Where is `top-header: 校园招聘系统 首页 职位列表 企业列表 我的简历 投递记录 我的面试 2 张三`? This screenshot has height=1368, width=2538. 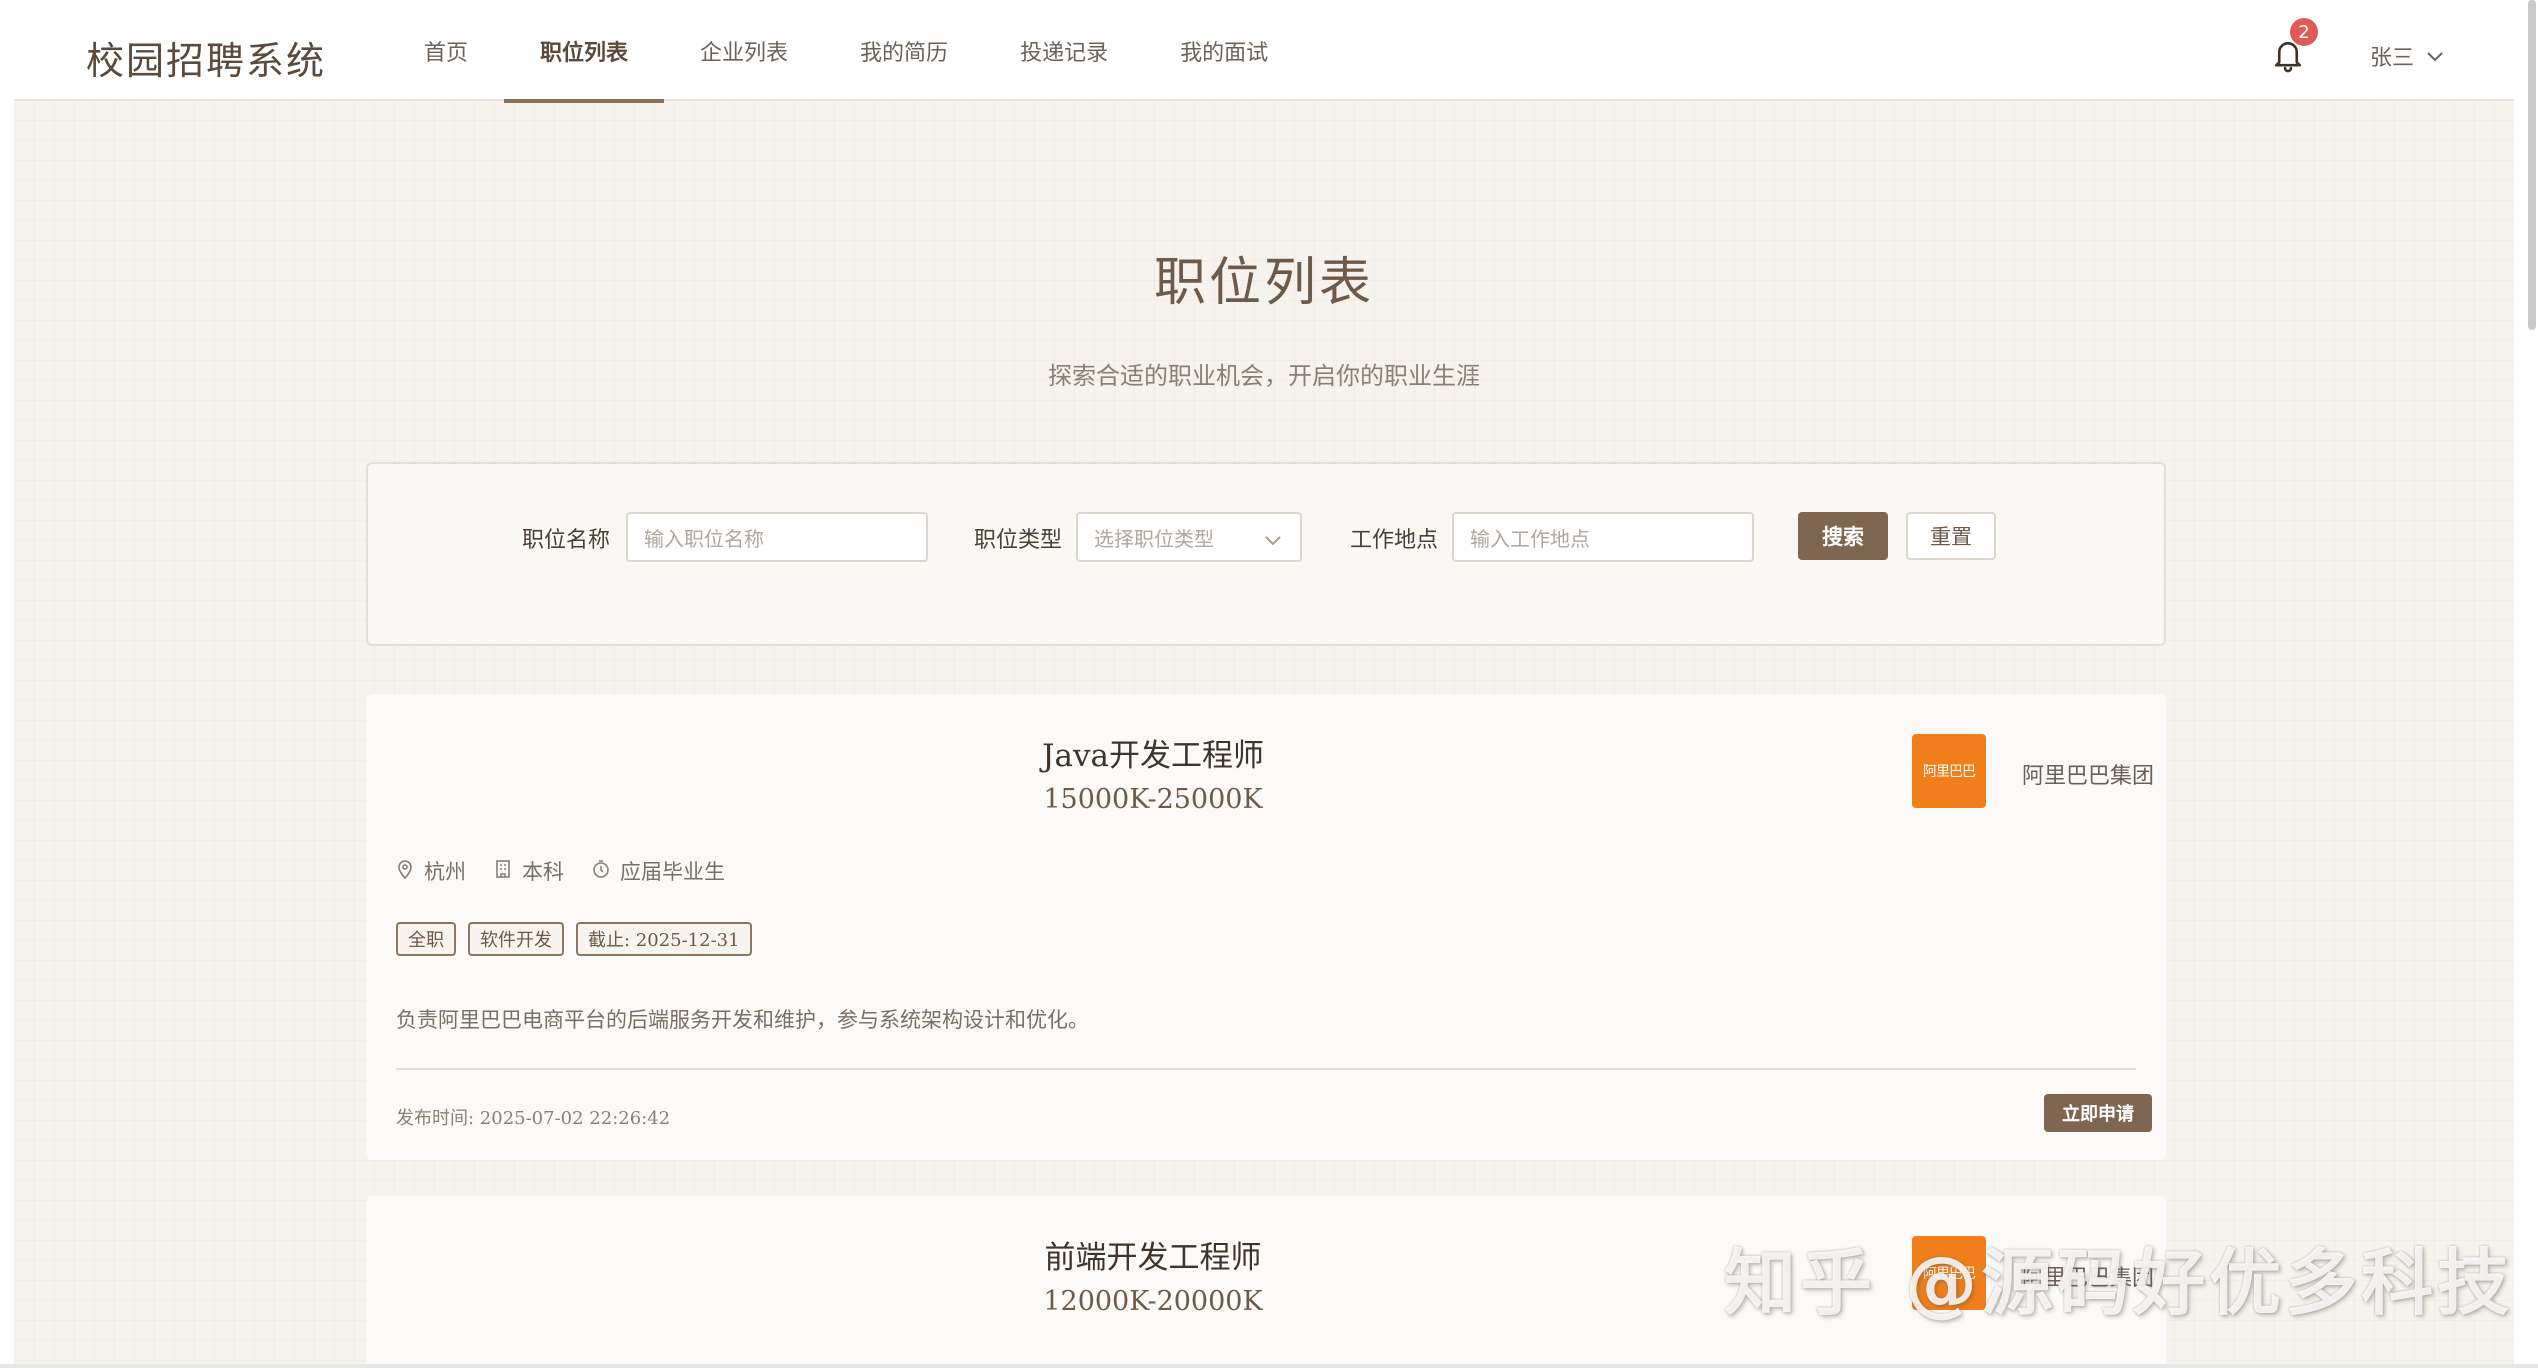 top-header: 校园招聘系统 首页 职位列表 企业列表 我的简历 投递记录 我的面试 2 张三 is located at coordinates (1264, 51).